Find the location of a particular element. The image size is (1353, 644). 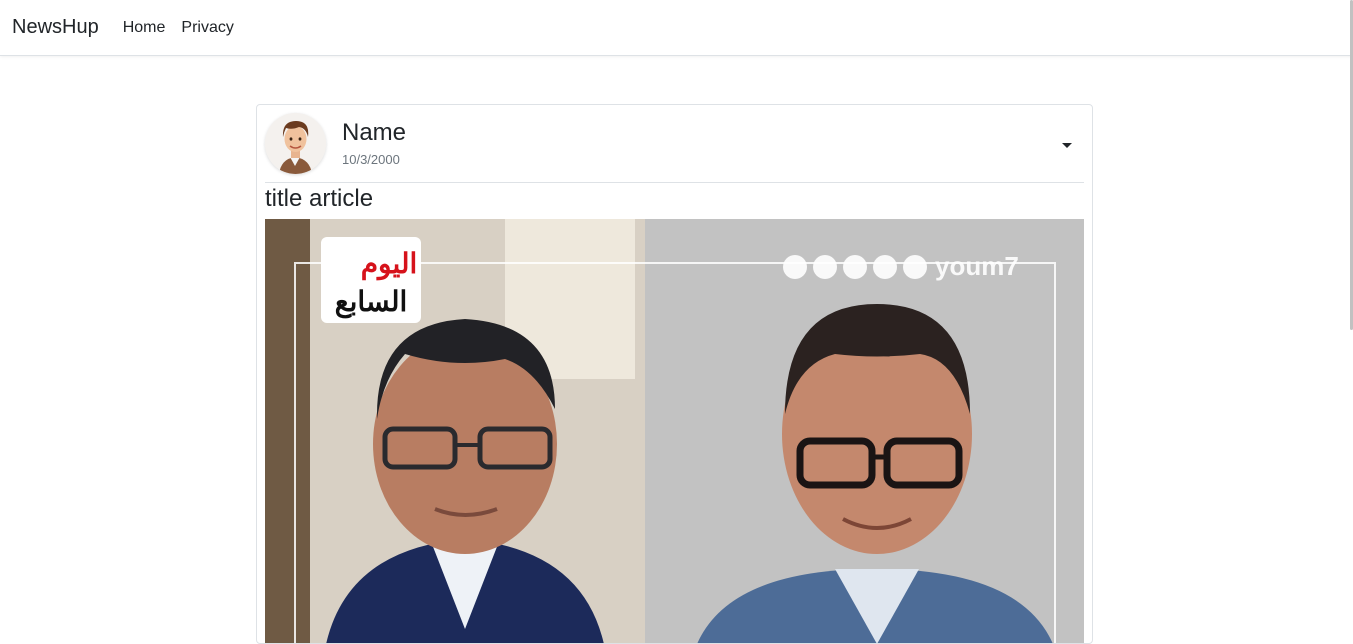

article-title: title article is located at coordinates (319, 198).